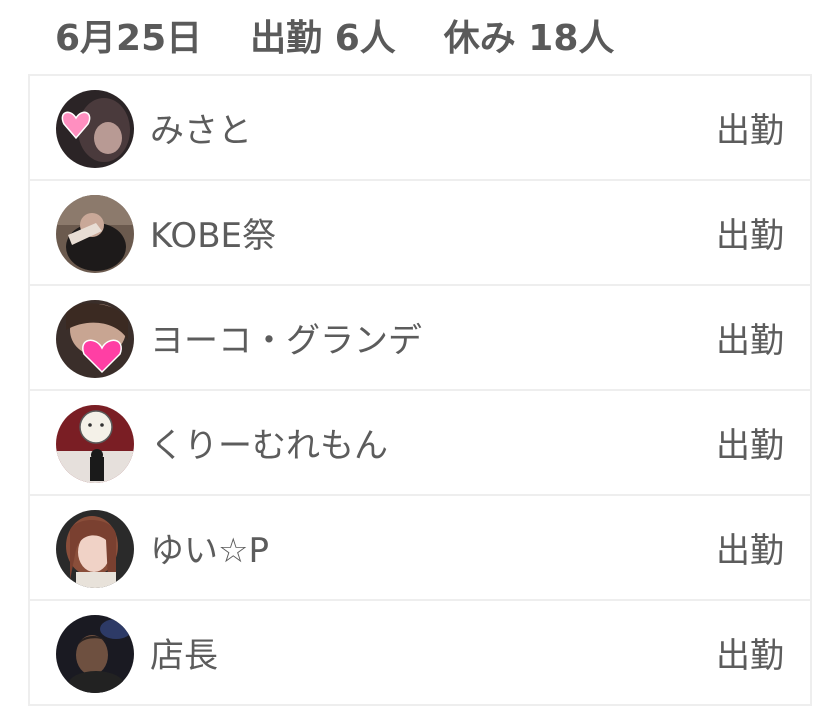 Image resolution: width=840 pixels, height=713 pixels. What do you see at coordinates (286, 341) in the screenshot?
I see `staff-name: ヨーコ・グランデ` at bounding box center [286, 341].